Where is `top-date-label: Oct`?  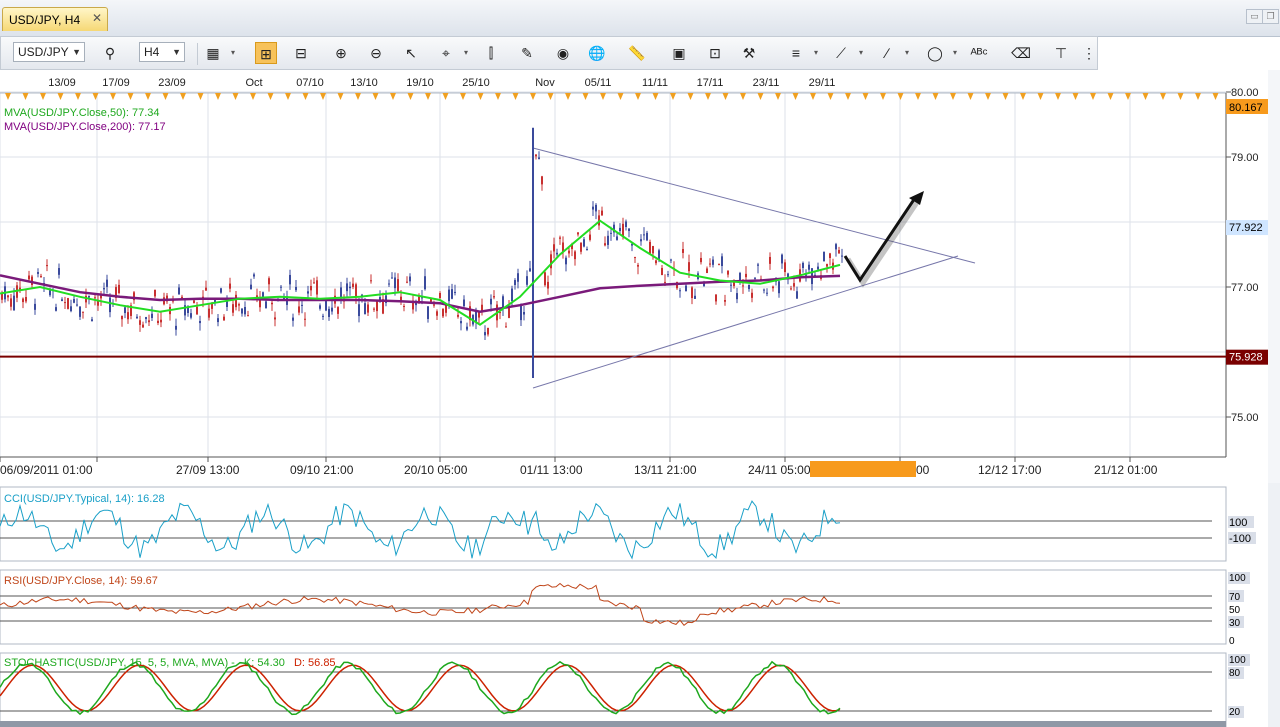 top-date-label: Oct is located at coordinates (253, 83).